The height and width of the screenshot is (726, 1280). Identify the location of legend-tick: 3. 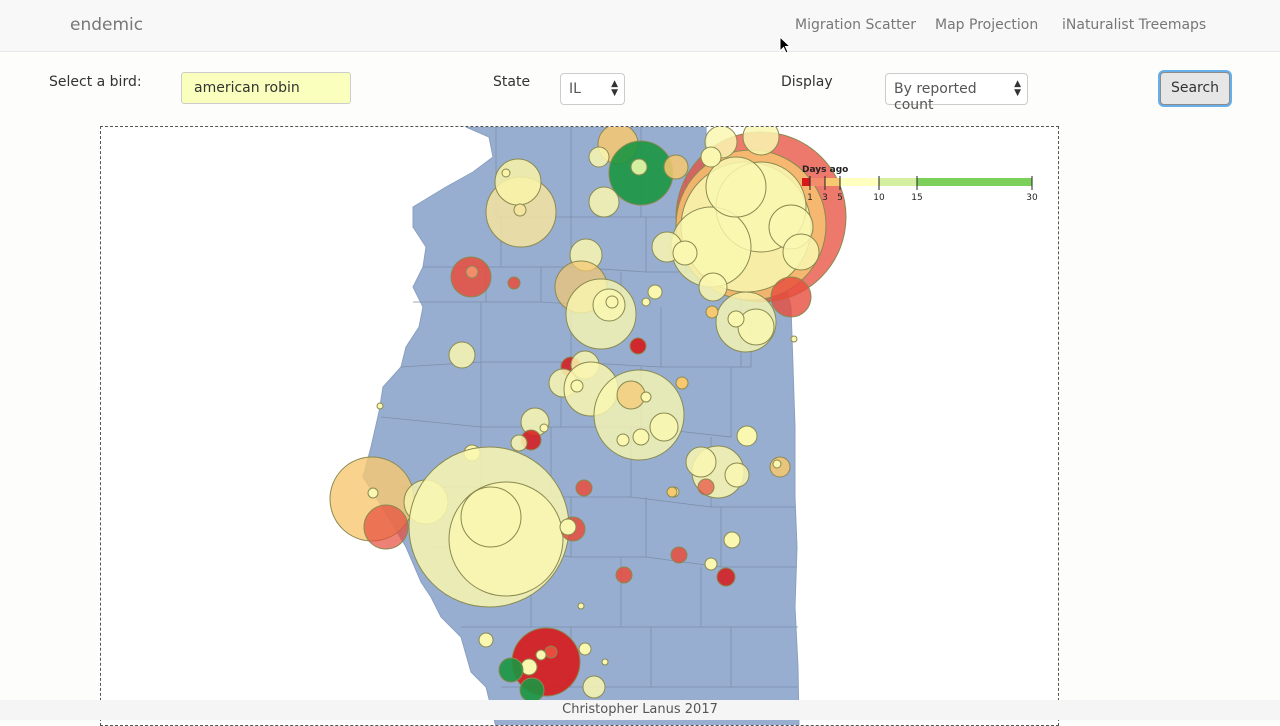
(825, 198).